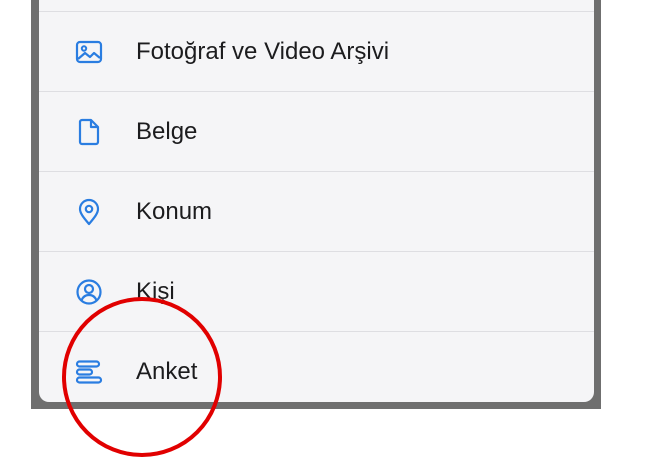  Describe the element at coordinates (263, 51) in the screenshot. I see `menu-item-label: Fotoğraf ve Video Arşivi` at that location.